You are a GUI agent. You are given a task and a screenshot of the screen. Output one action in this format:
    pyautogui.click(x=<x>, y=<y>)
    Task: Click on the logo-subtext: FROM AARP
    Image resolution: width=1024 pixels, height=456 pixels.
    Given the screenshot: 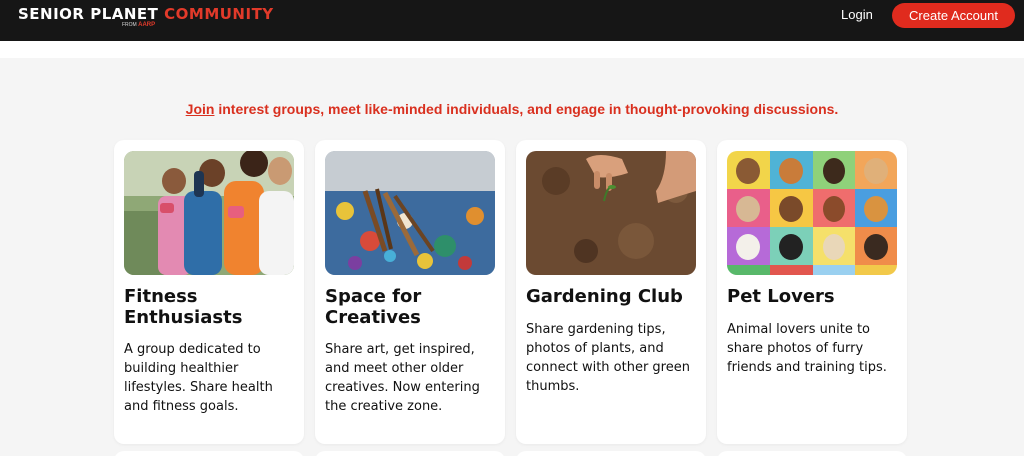 What is the action you would take?
    pyautogui.click(x=138, y=25)
    